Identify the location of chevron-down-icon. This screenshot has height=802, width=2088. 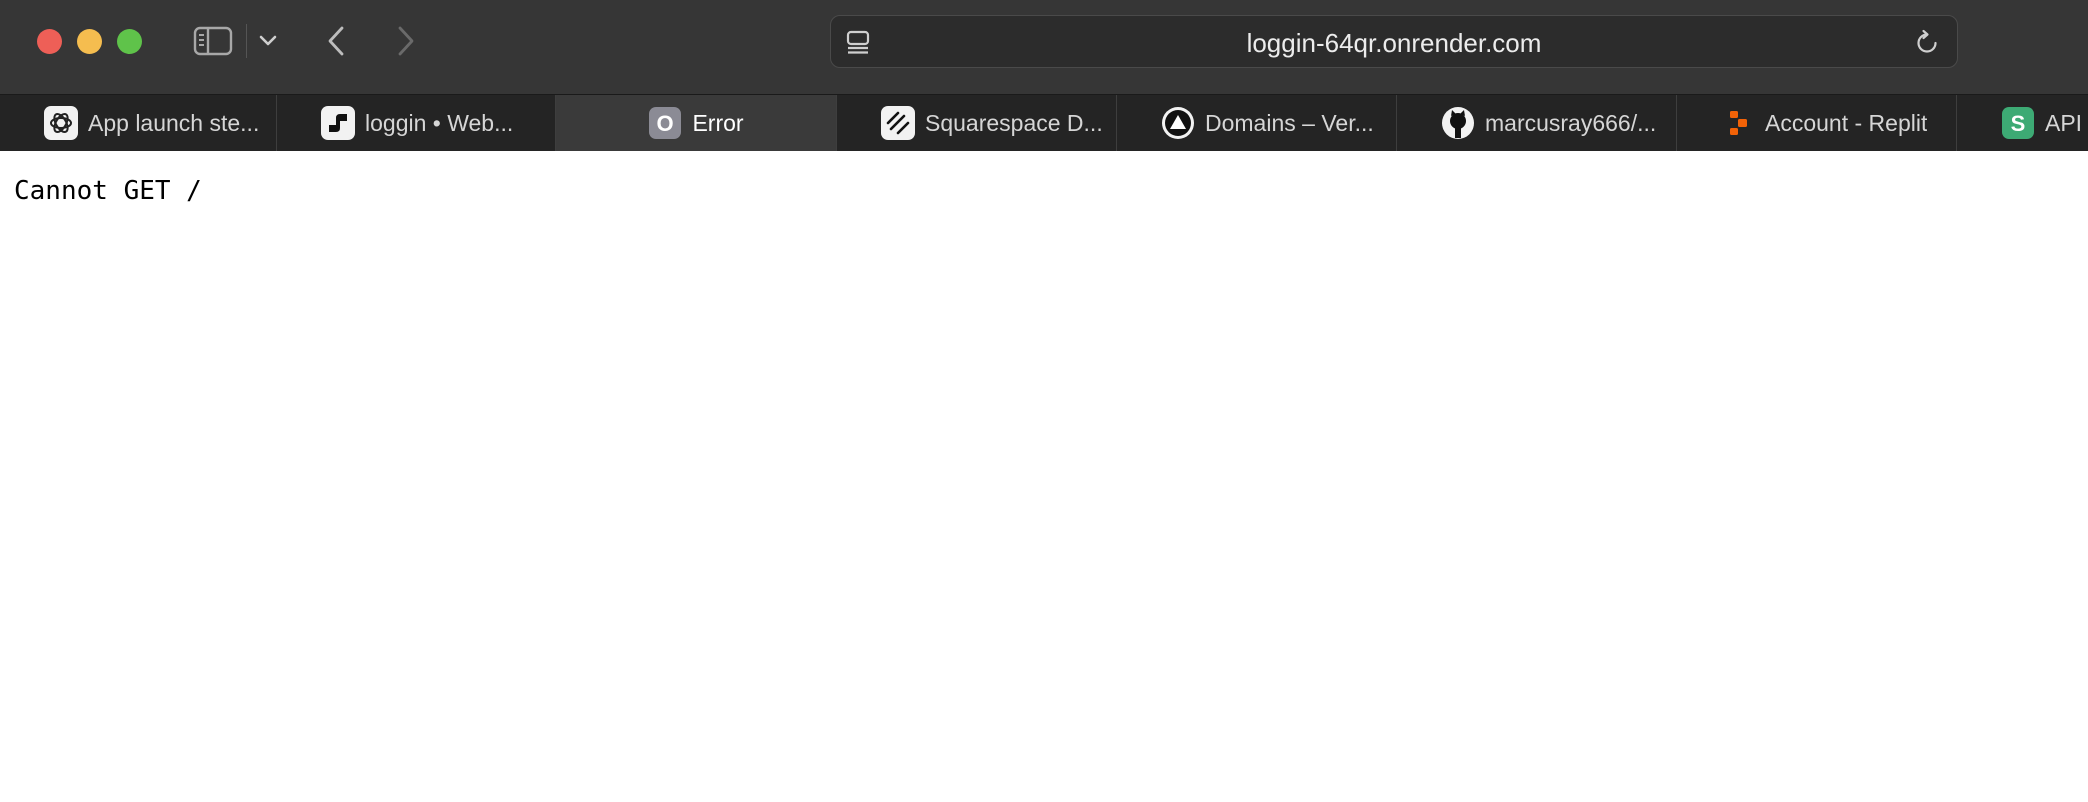
(268, 40).